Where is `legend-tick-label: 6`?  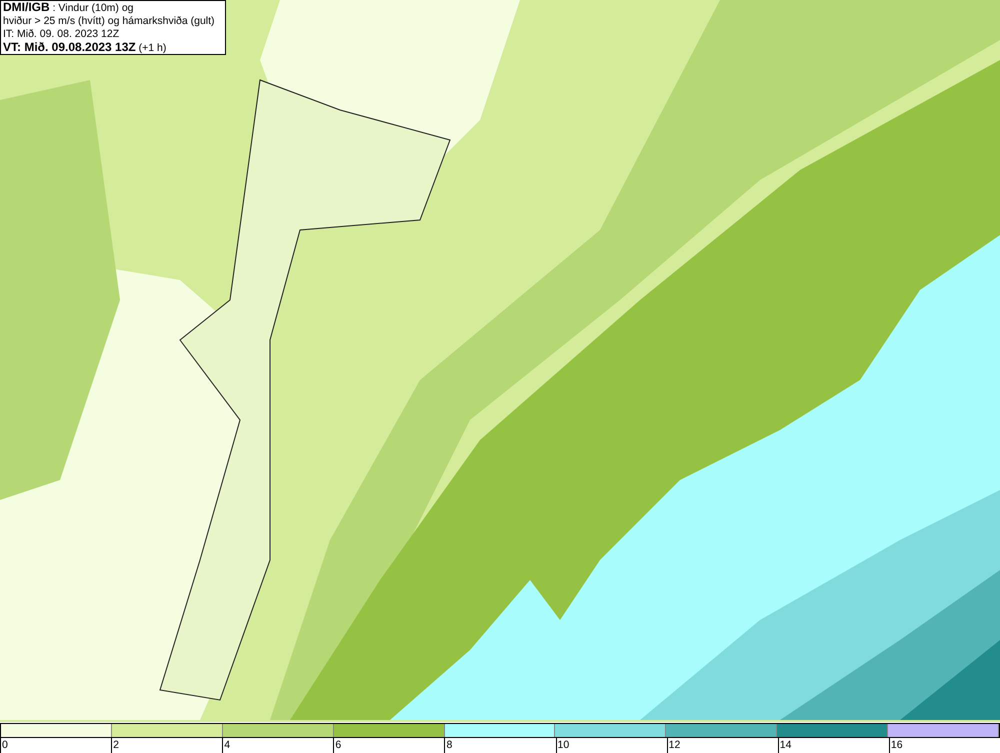 legend-tick-label: 6 is located at coordinates (338, 745).